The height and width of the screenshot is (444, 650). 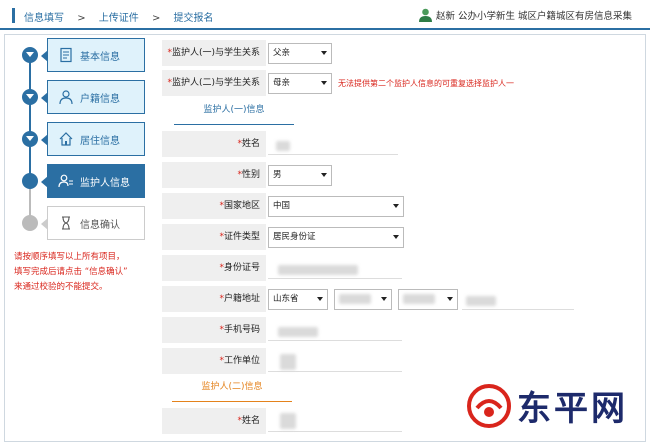 I want to click on idnum-input, so click(x=335, y=268).